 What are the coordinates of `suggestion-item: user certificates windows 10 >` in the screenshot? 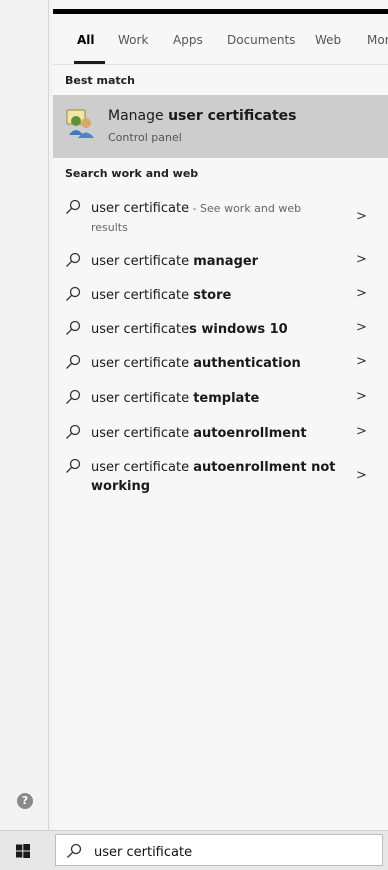 It's located at (220, 332).